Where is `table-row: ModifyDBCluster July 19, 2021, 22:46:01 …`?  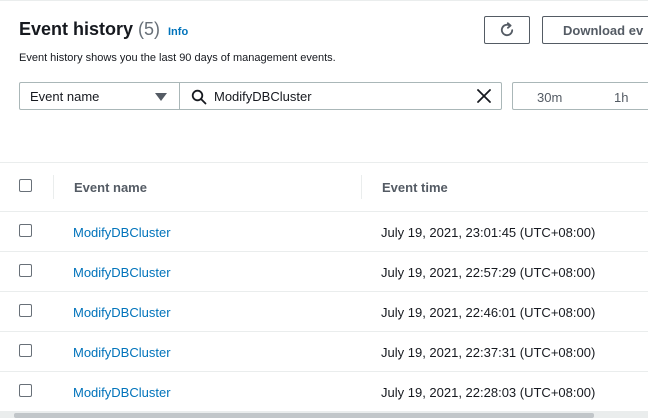 table-row: ModifyDBCluster July 19, 2021, 22:46:01 … is located at coordinates (324, 312).